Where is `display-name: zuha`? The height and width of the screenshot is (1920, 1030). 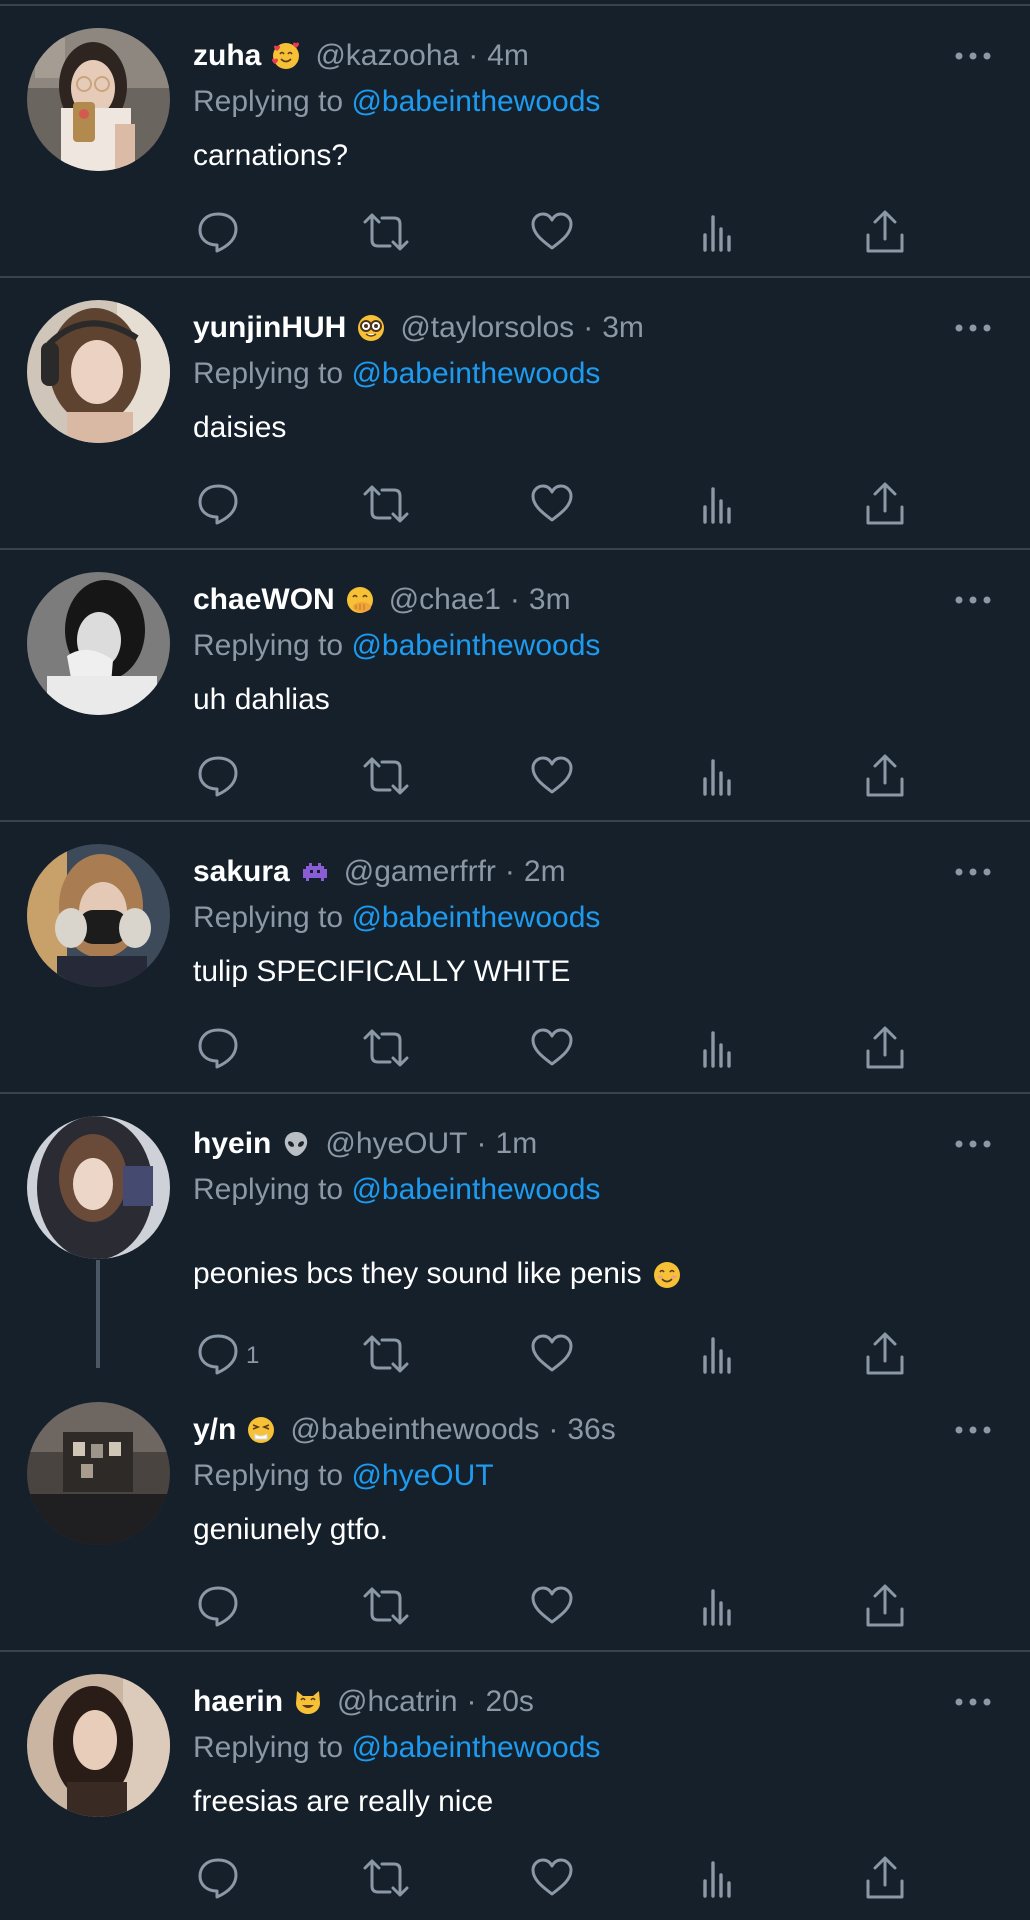 display-name: zuha is located at coordinates (227, 56).